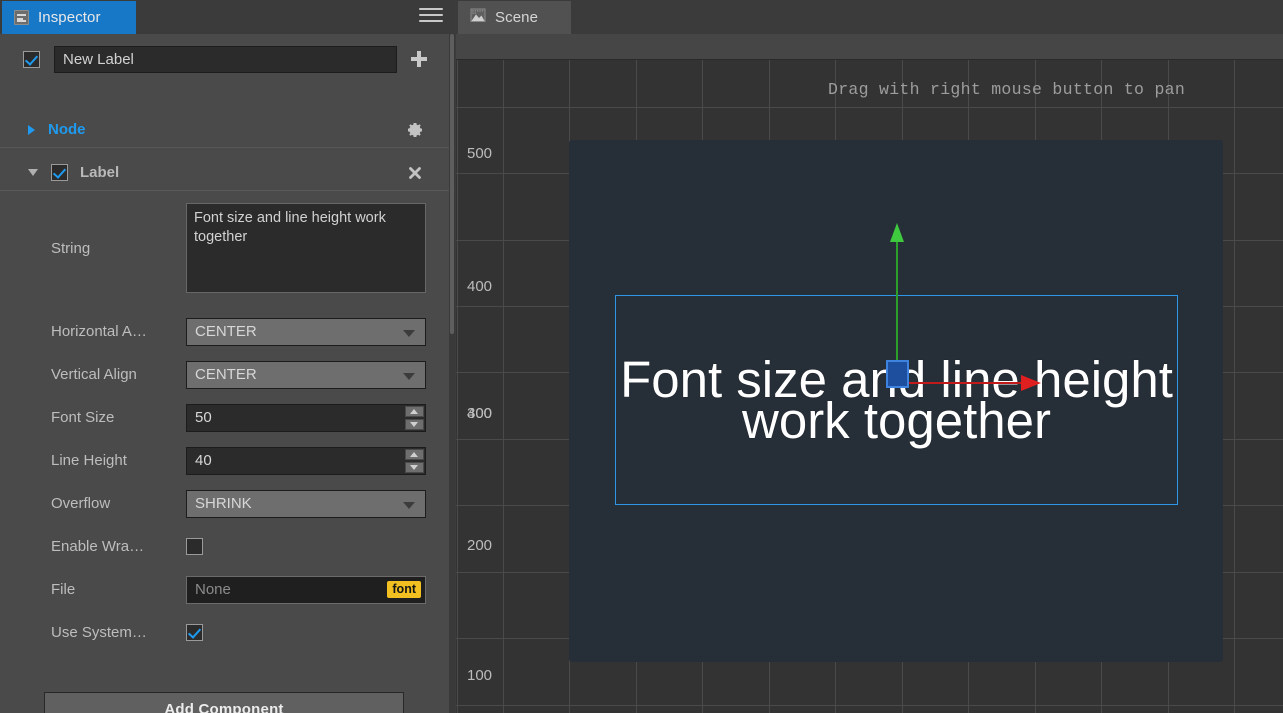 This screenshot has width=1283, height=713. Describe the element at coordinates (63, 589) in the screenshot. I see `property-label-file: File` at that location.